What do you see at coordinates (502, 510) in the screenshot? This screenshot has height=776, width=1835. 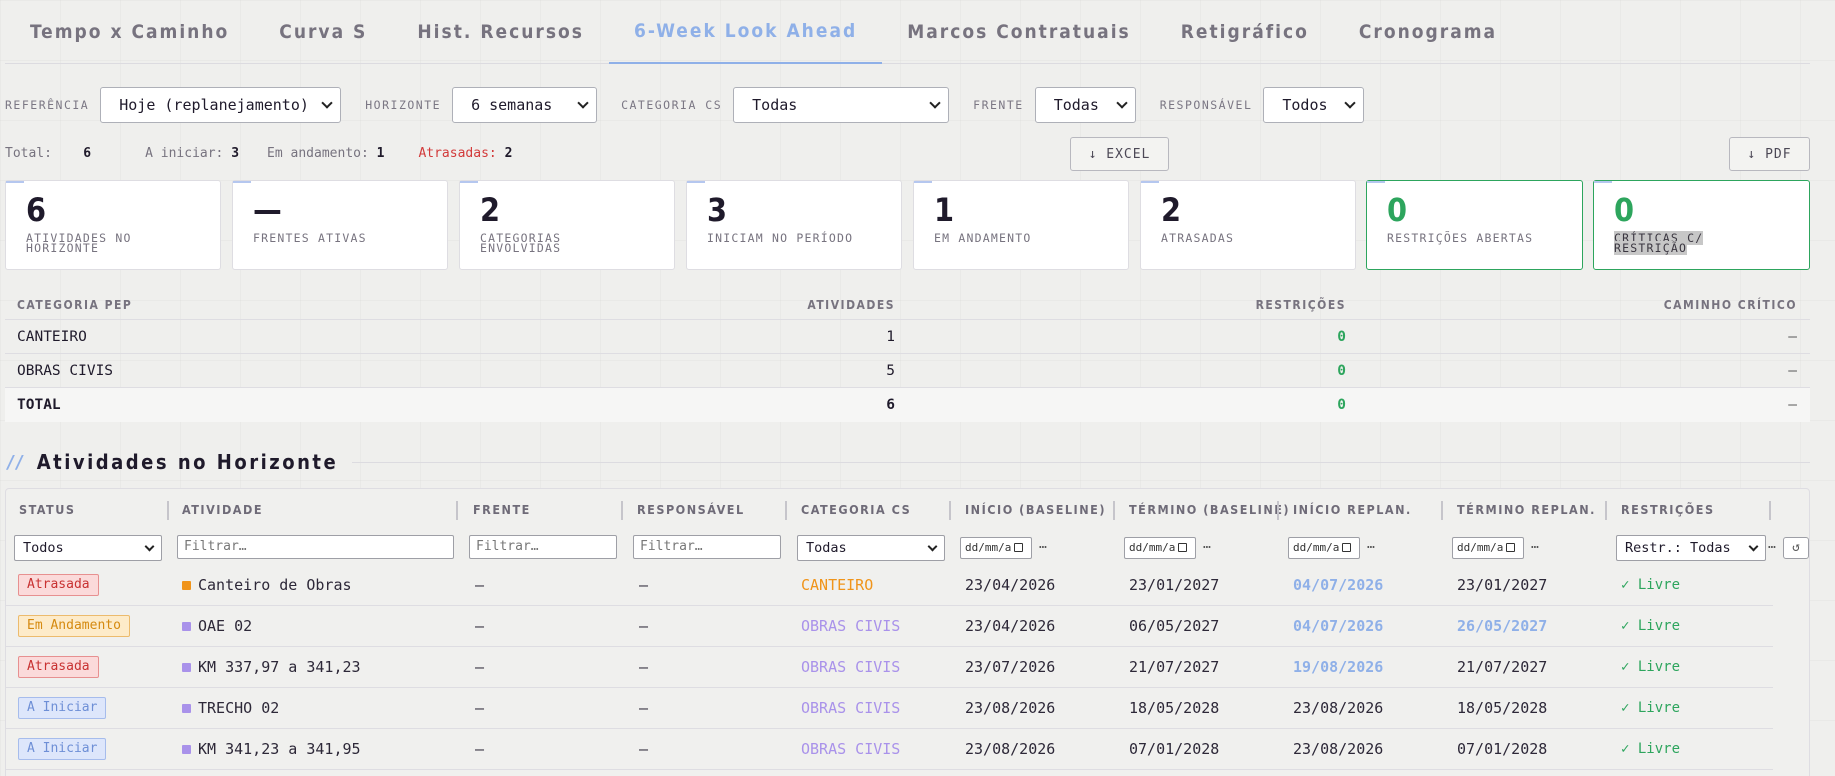 I see `col-frente: FRENTE` at bounding box center [502, 510].